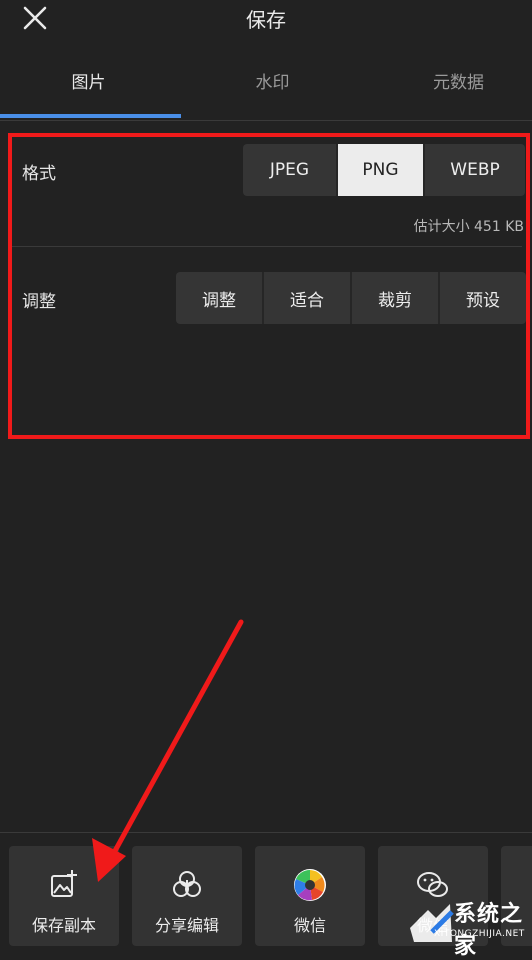  I want to click on tab-metadata: 元数据, so click(451, 80).